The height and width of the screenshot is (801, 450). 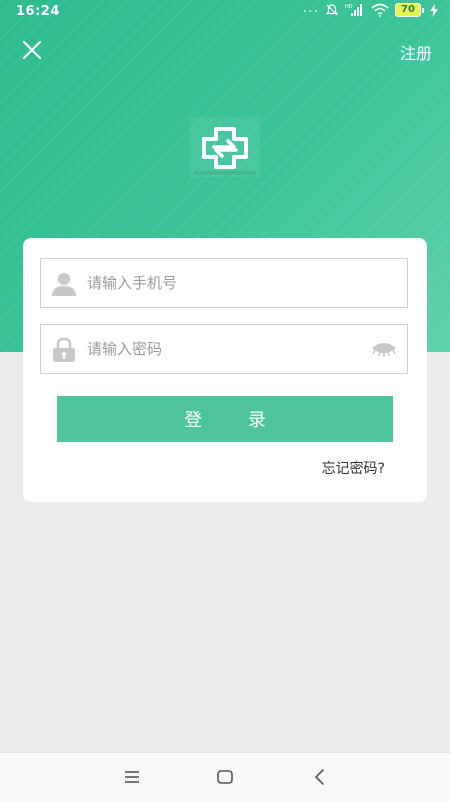 I want to click on app-logo-icon, so click(x=225, y=147).